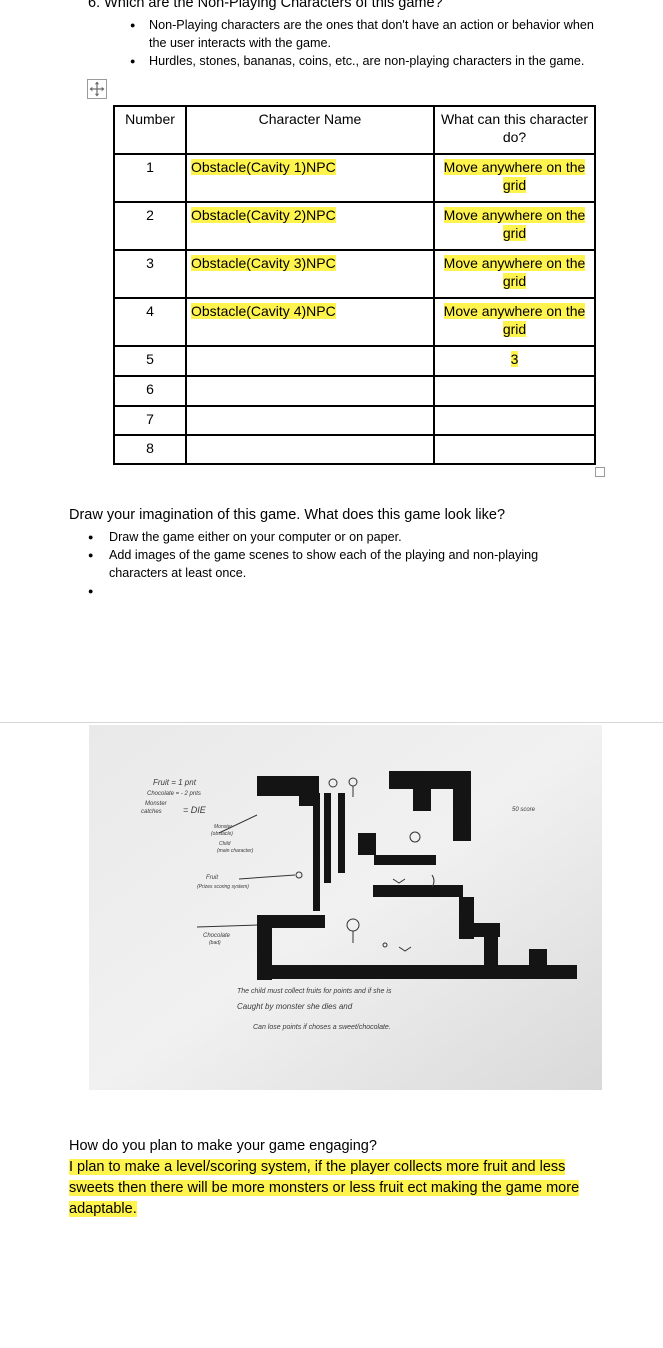 The width and height of the screenshot is (663, 1348). Describe the element at coordinates (150, 449) in the screenshot. I see `cell-number: 8` at that location.